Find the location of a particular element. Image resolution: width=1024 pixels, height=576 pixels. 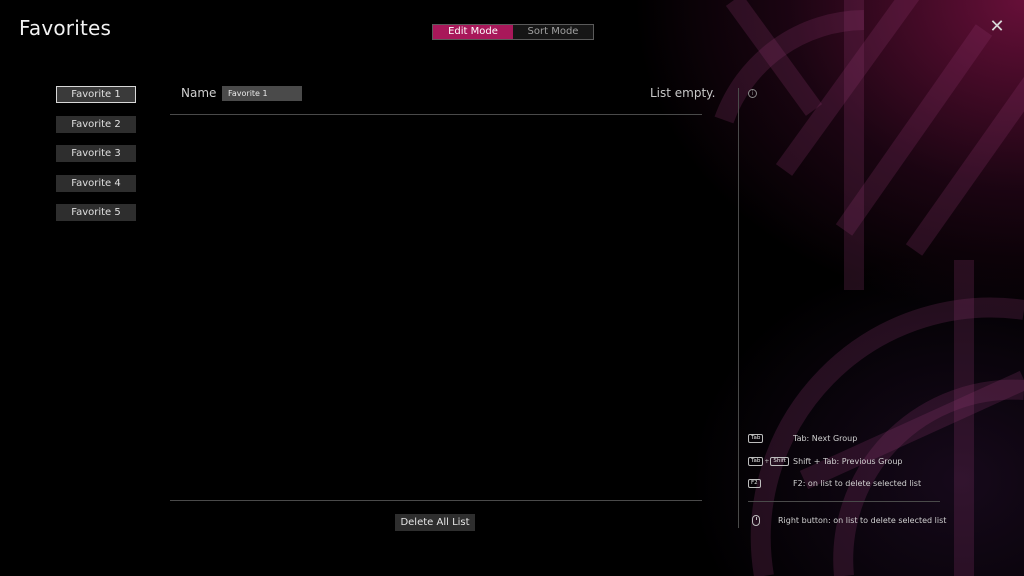

close-icon: ✕ is located at coordinates (997, 26).